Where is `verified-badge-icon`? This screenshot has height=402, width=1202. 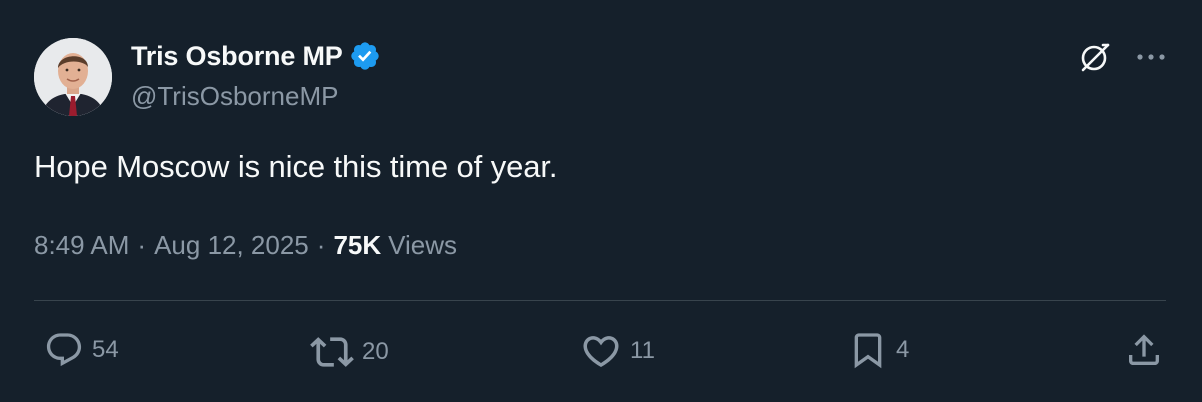 verified-badge-icon is located at coordinates (365, 56).